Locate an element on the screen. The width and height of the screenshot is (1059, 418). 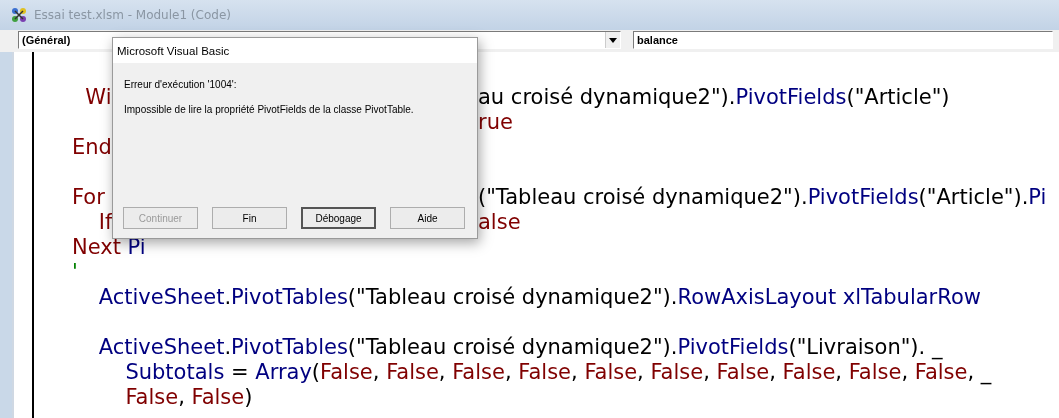
code-line: alse is located at coordinates (500, 222).